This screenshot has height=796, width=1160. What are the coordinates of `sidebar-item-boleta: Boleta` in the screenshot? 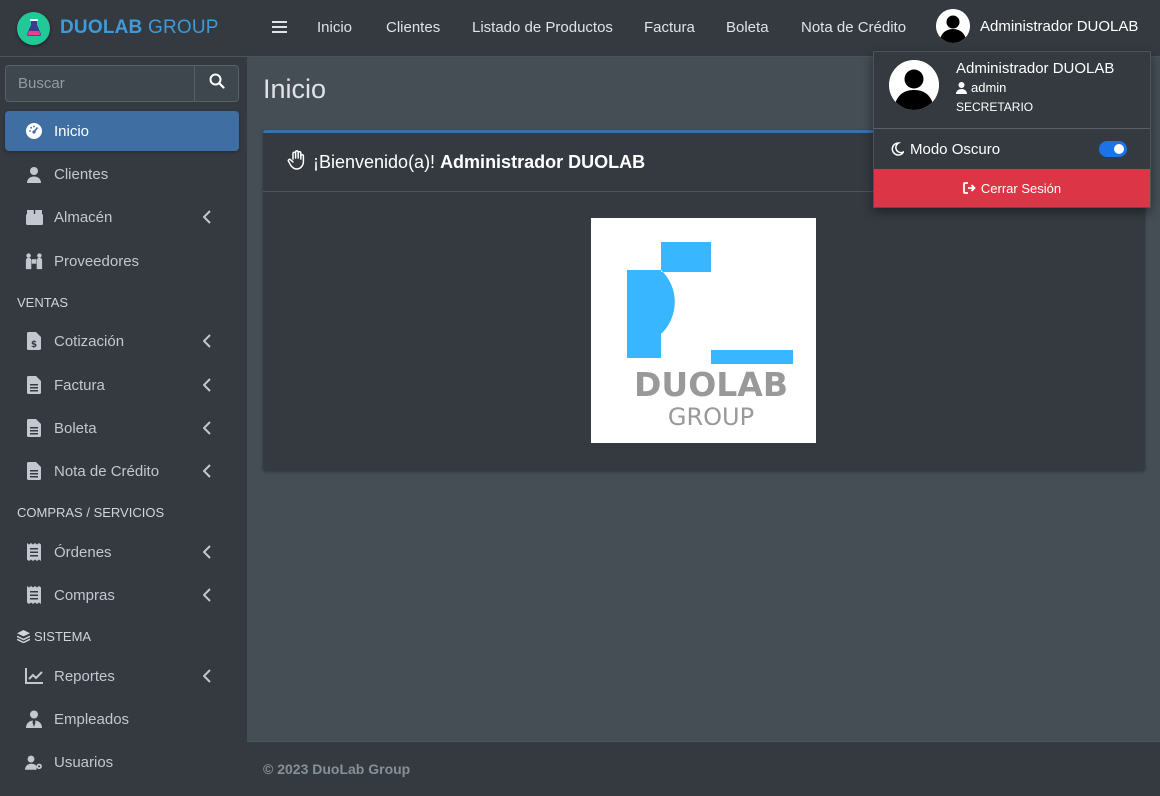 It's located at (122, 428).